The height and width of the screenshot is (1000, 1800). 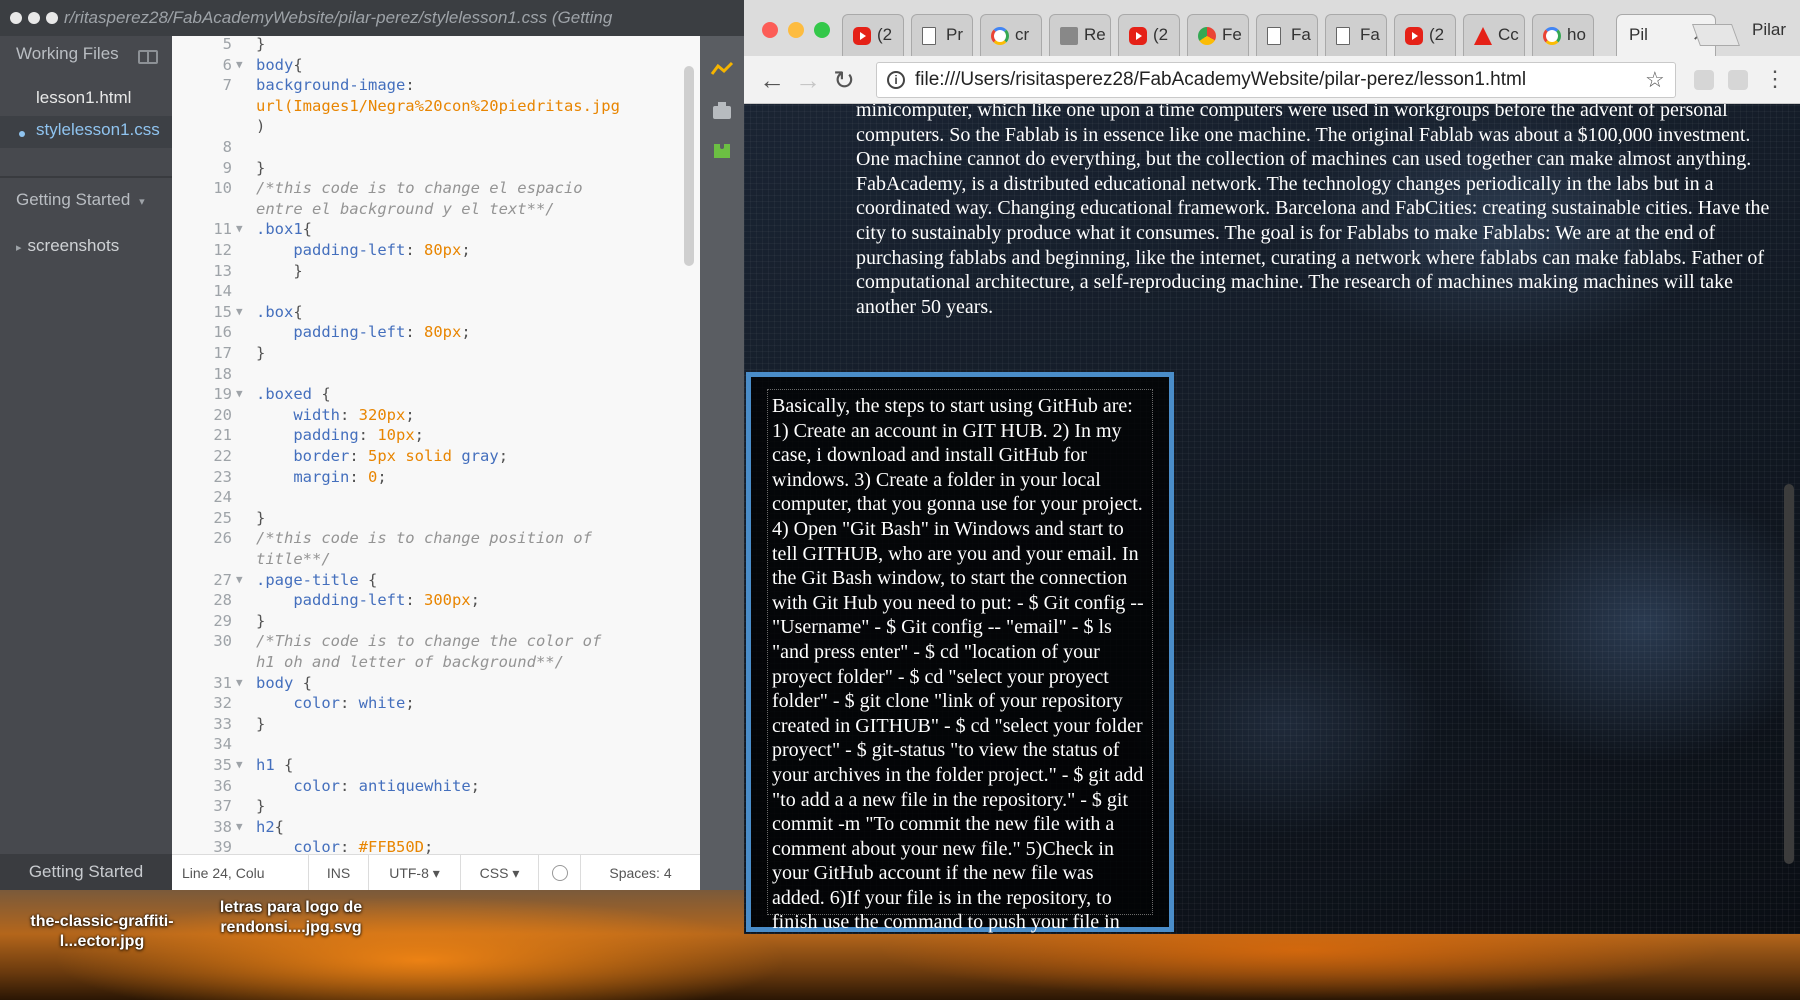 I want to click on live-preview-icon, so click(x=722, y=70).